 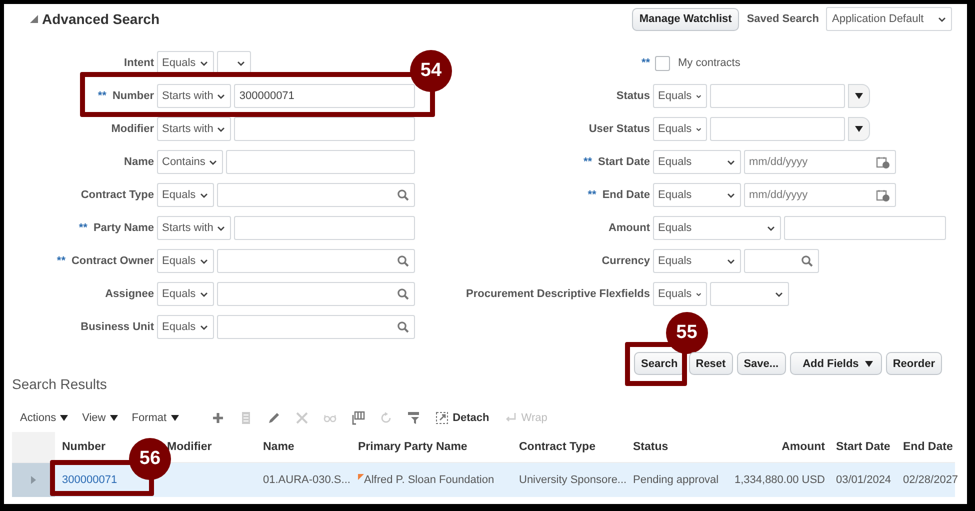 What do you see at coordinates (914, 363) in the screenshot?
I see `action-button: Reorder` at bounding box center [914, 363].